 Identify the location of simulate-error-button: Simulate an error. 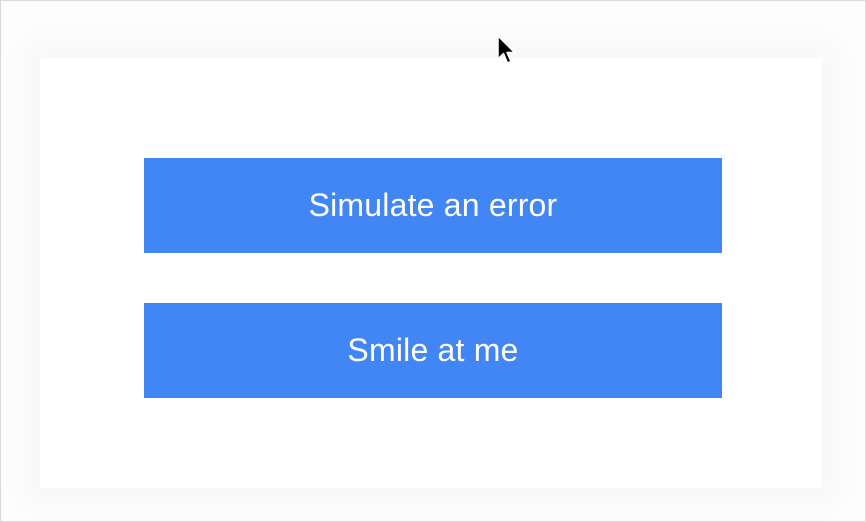
(433, 205).